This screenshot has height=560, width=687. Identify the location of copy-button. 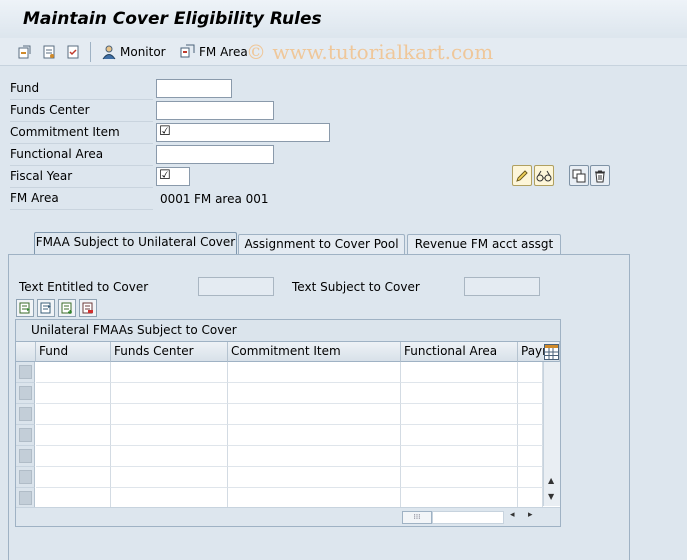
(579, 175).